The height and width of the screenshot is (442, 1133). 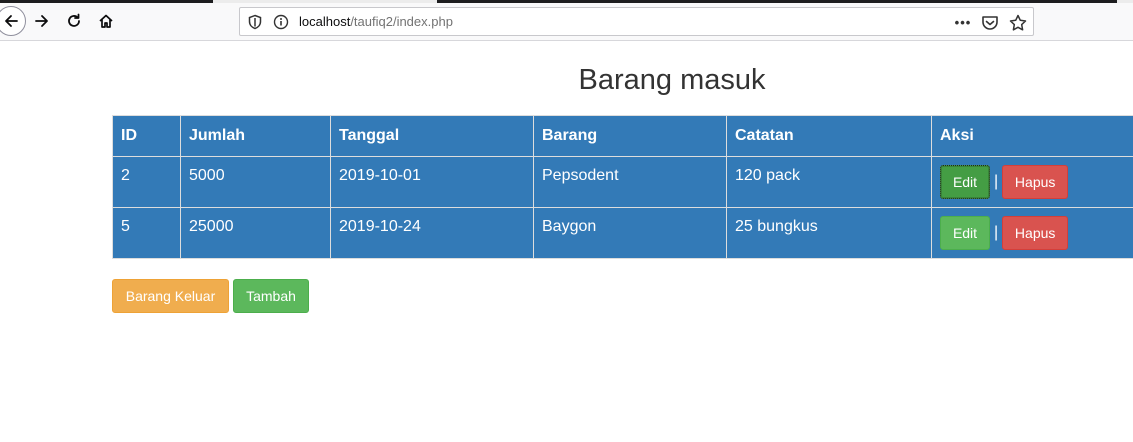 What do you see at coordinates (829, 233) in the screenshot?
I see `cell-catatan: 25 bungkus` at bounding box center [829, 233].